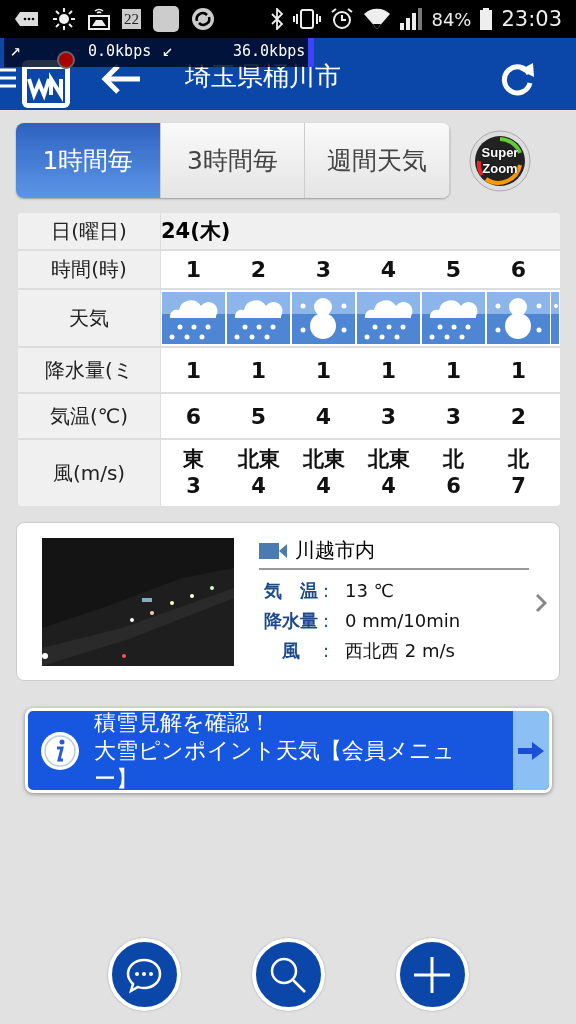  Describe the element at coordinates (89, 370) in the screenshot. I see `row-label: 降水量(ミ` at that location.